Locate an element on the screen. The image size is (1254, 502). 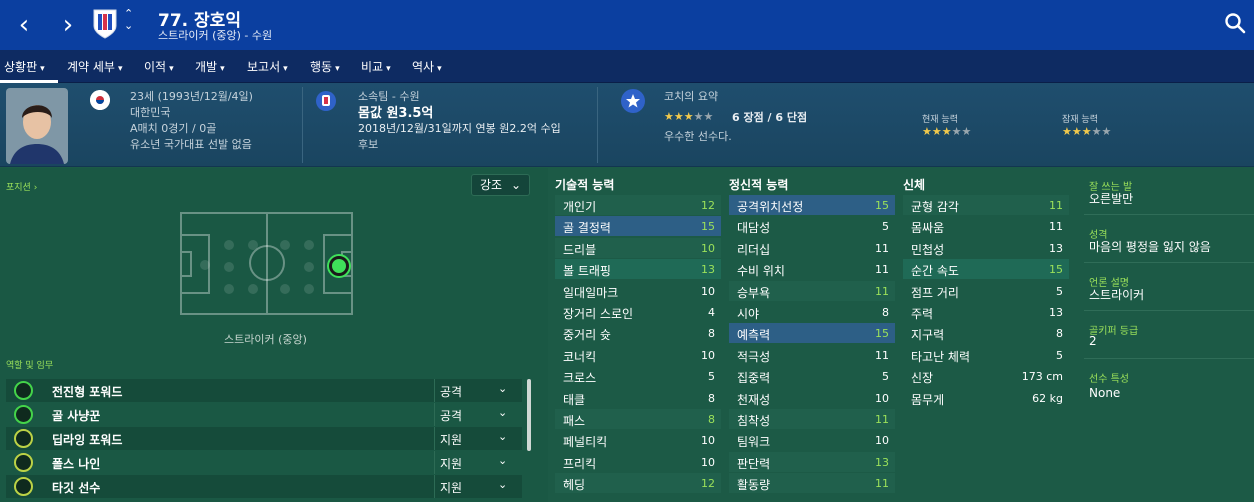
nation-flag-icon is located at coordinates (100, 100).